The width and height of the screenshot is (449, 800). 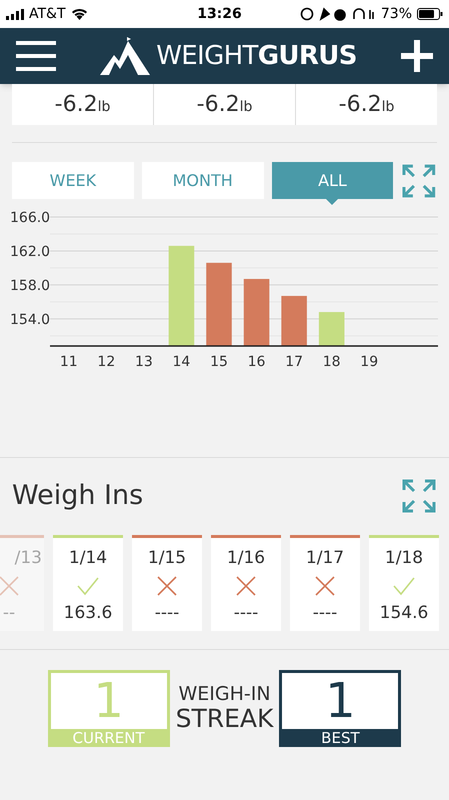 What do you see at coordinates (9, 613) in the screenshot?
I see `weight-value: --` at bounding box center [9, 613].